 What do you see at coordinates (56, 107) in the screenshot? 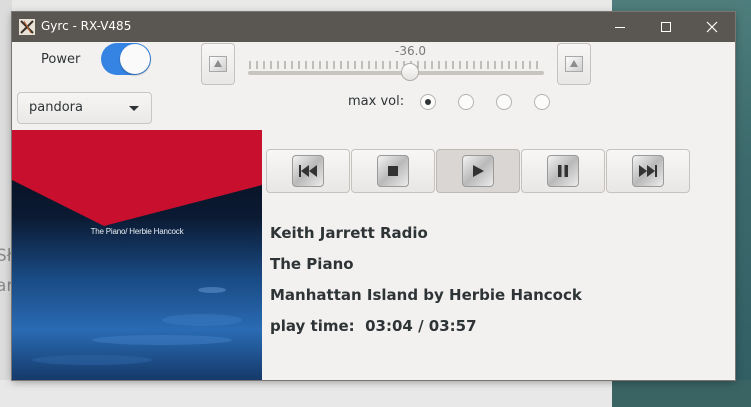
I see `source-select-value: pandora` at bounding box center [56, 107].